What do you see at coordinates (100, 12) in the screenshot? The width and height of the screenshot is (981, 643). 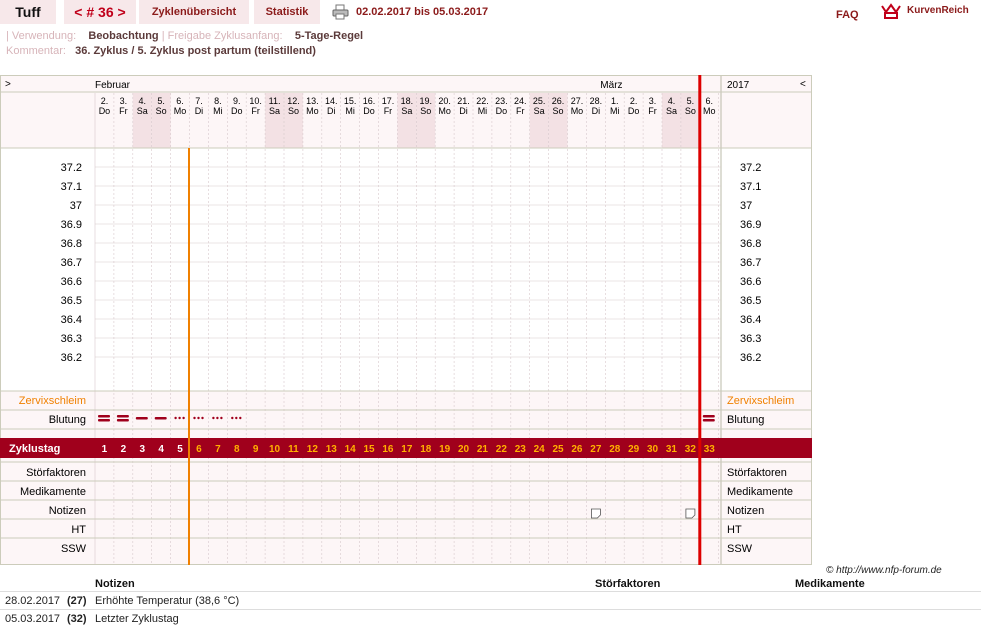 I see `cycle-nav-button: < # 36 >` at bounding box center [100, 12].